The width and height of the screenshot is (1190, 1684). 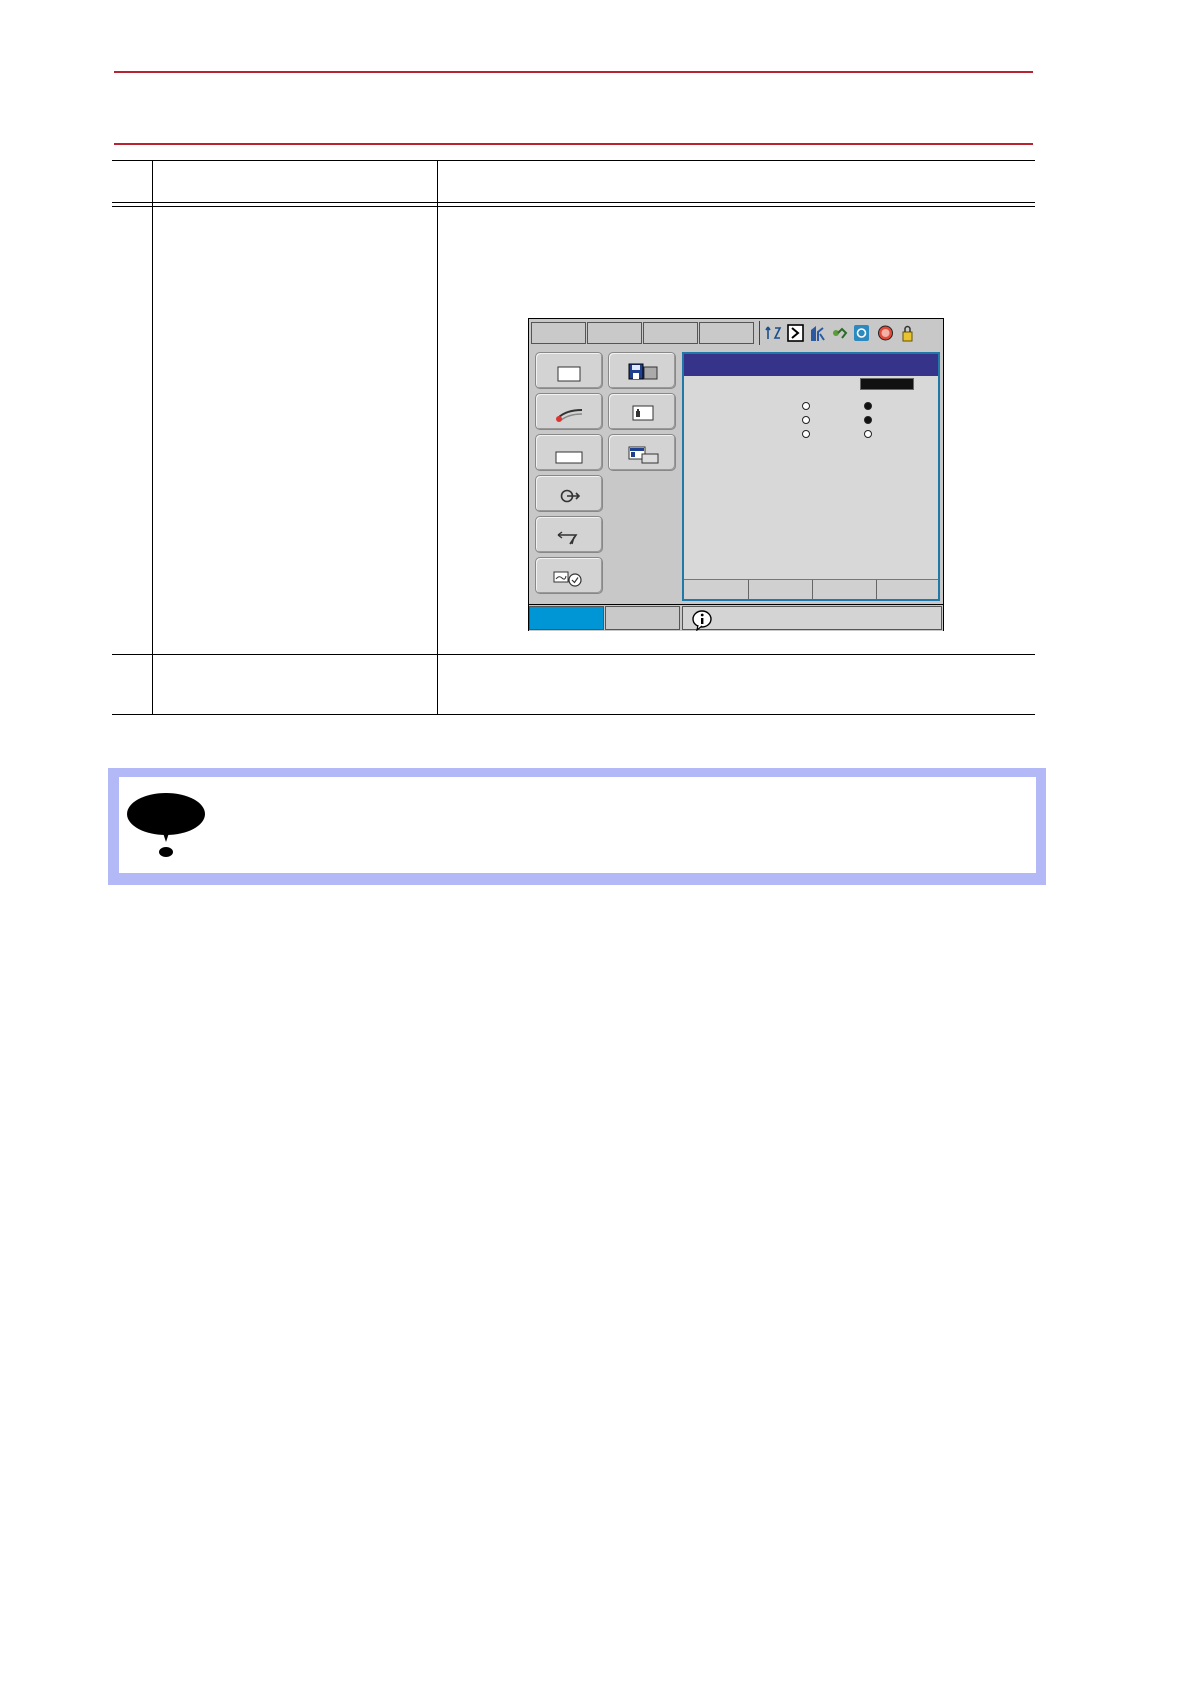 What do you see at coordinates (759, 333) in the screenshot?
I see `status-separator` at bounding box center [759, 333].